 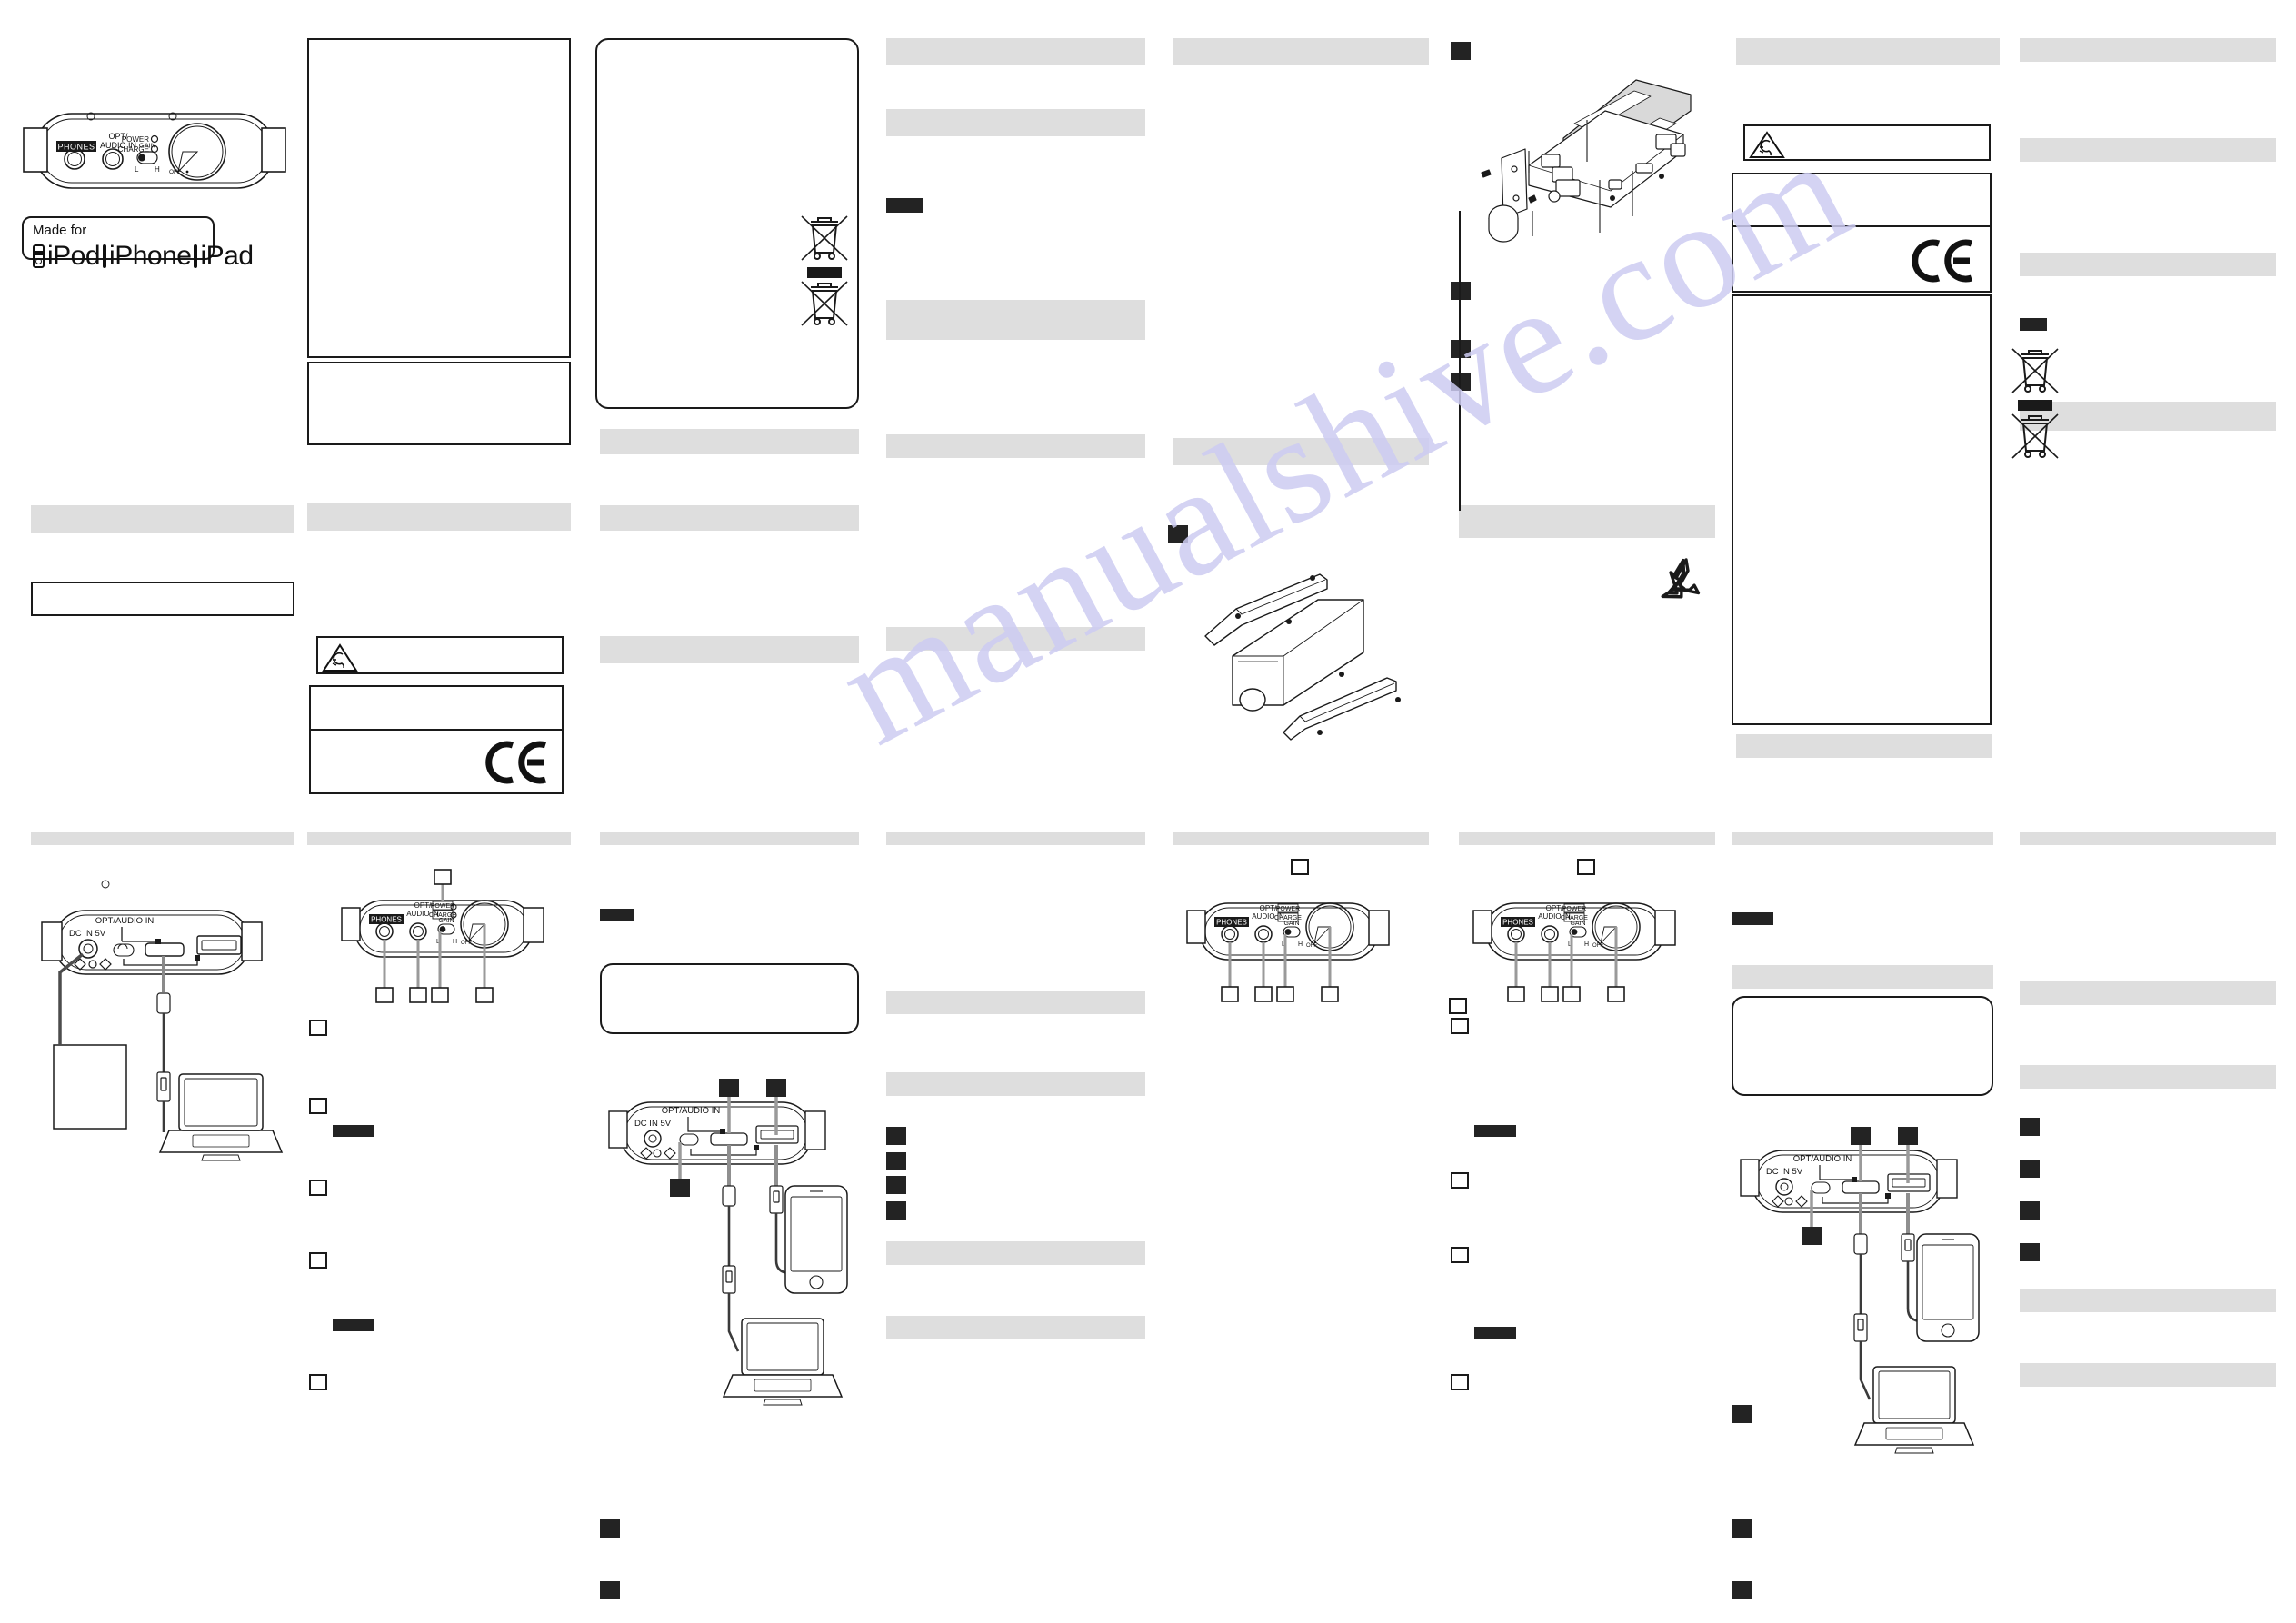 What do you see at coordinates (1604, 154) in the screenshot?
I see `internal-exploded-view` at bounding box center [1604, 154].